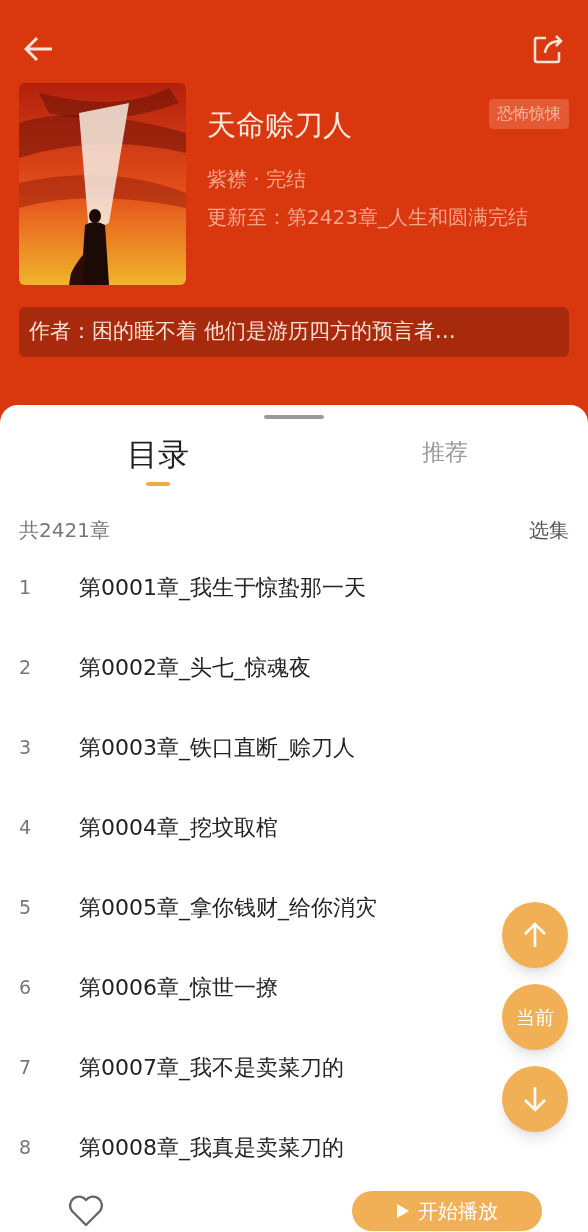 This screenshot has height=1232, width=588. Describe the element at coordinates (26, 1147) in the screenshot. I see `chapter-number: 8` at that location.